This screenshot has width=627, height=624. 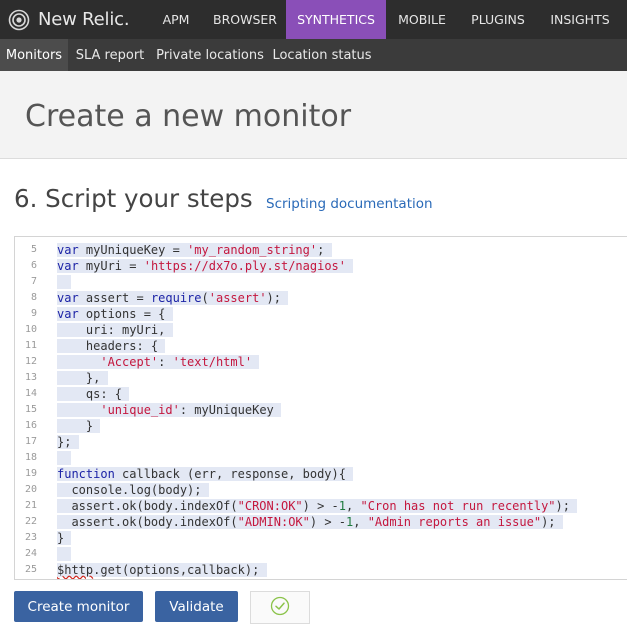 I want to click on line-number: 25, so click(x=30, y=569).